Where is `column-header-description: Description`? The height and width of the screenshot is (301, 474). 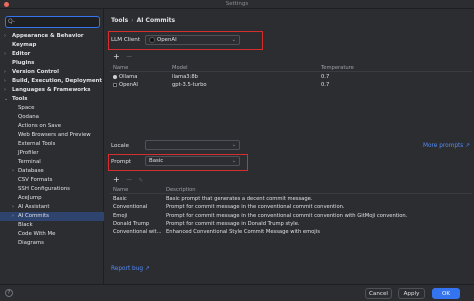 column-header-description: Description is located at coordinates (181, 190).